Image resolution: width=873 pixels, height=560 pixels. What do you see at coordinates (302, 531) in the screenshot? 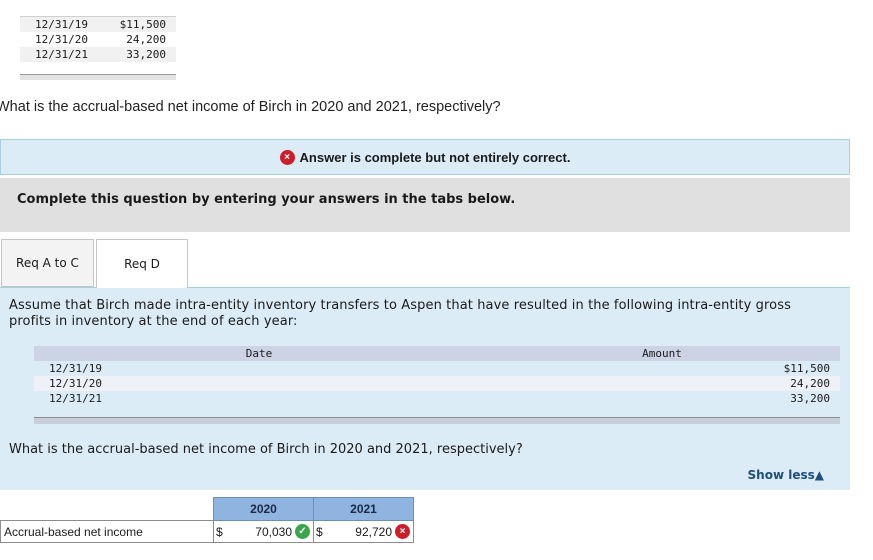
I see `correct-check-icon: ✓` at bounding box center [302, 531].